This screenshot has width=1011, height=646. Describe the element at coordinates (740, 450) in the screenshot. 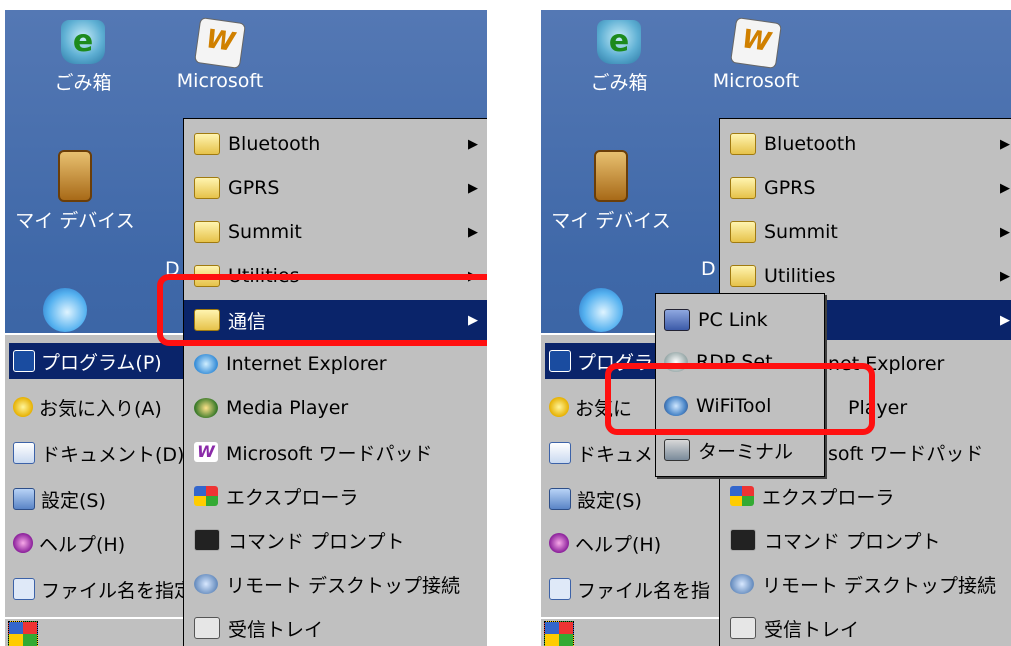

I see `menu-item-terminal: ターミナル` at that location.